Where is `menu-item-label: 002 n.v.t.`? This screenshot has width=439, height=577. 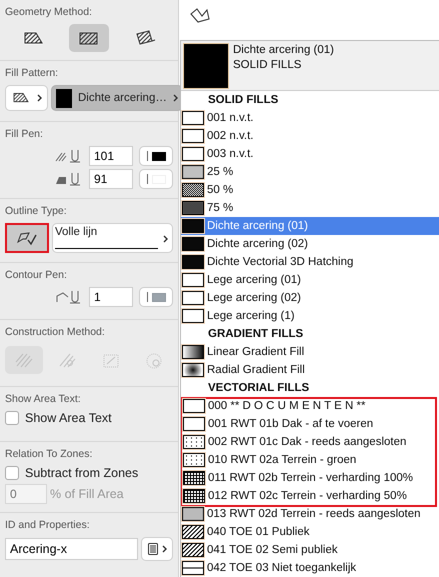
menu-item-label: 002 n.v.t. is located at coordinates (230, 136).